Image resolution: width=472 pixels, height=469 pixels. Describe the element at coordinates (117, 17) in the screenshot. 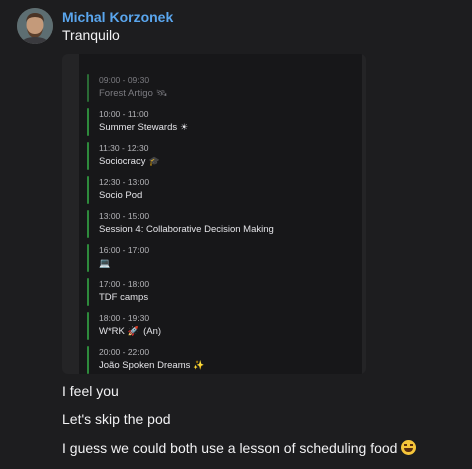

I see `sender-name: Michal Korzonek` at that location.